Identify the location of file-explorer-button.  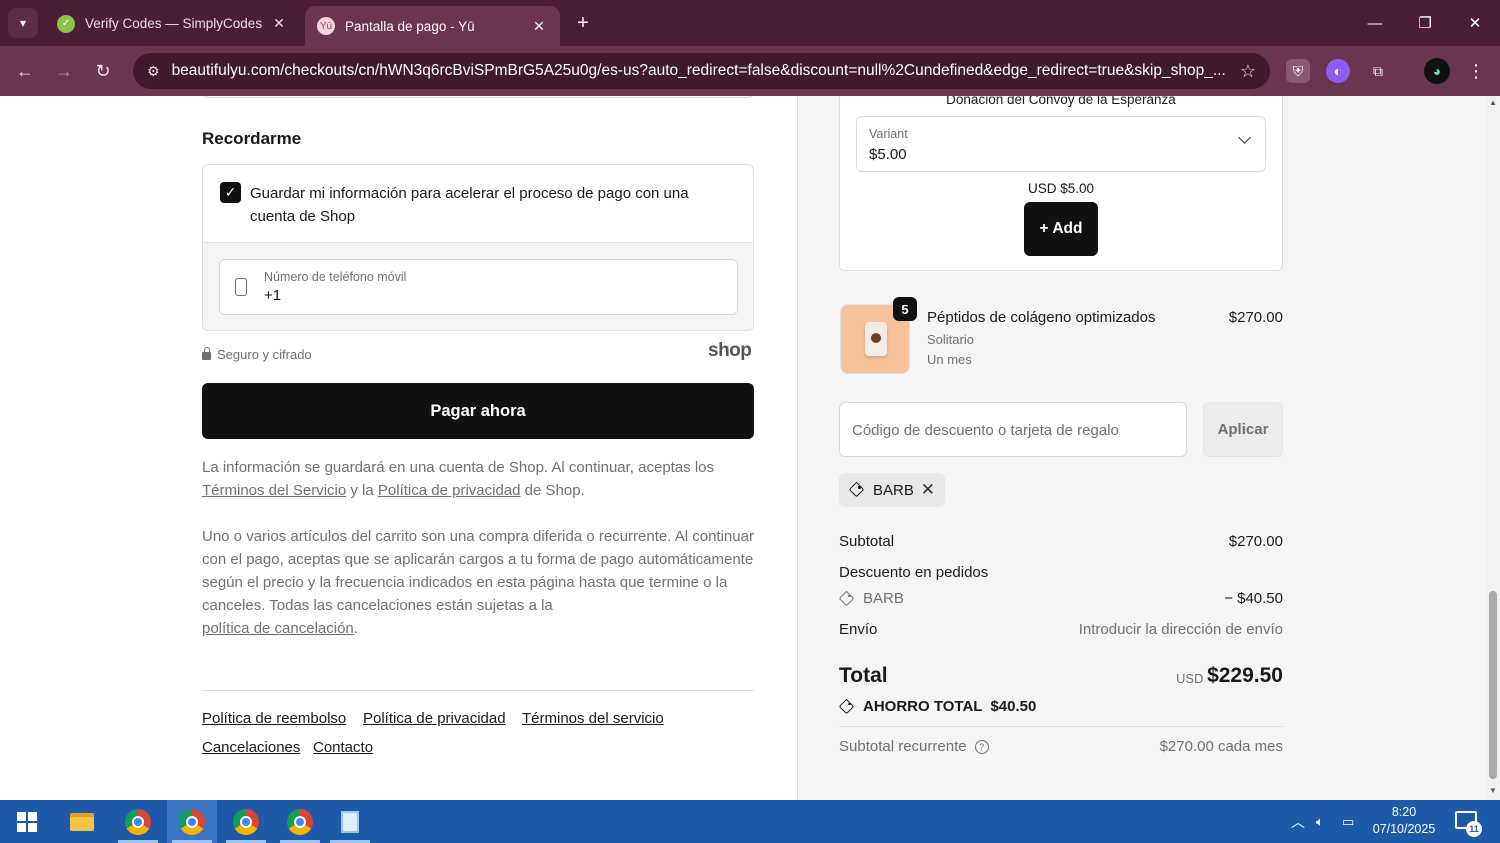
(82, 821).